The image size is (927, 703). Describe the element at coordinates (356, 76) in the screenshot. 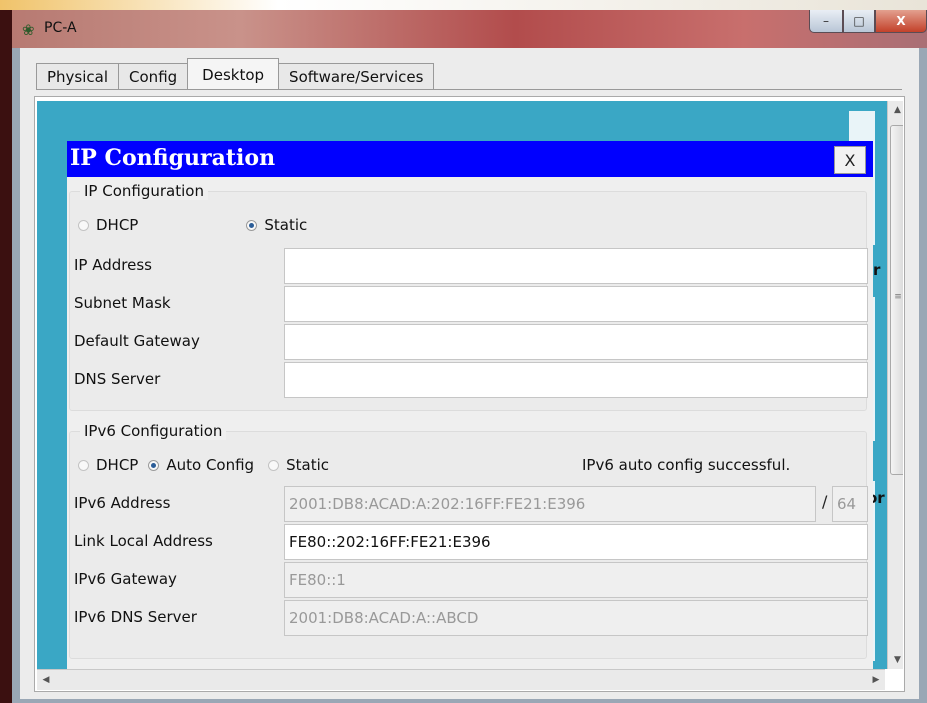

I see `tab-software-services: Software/Services` at that location.